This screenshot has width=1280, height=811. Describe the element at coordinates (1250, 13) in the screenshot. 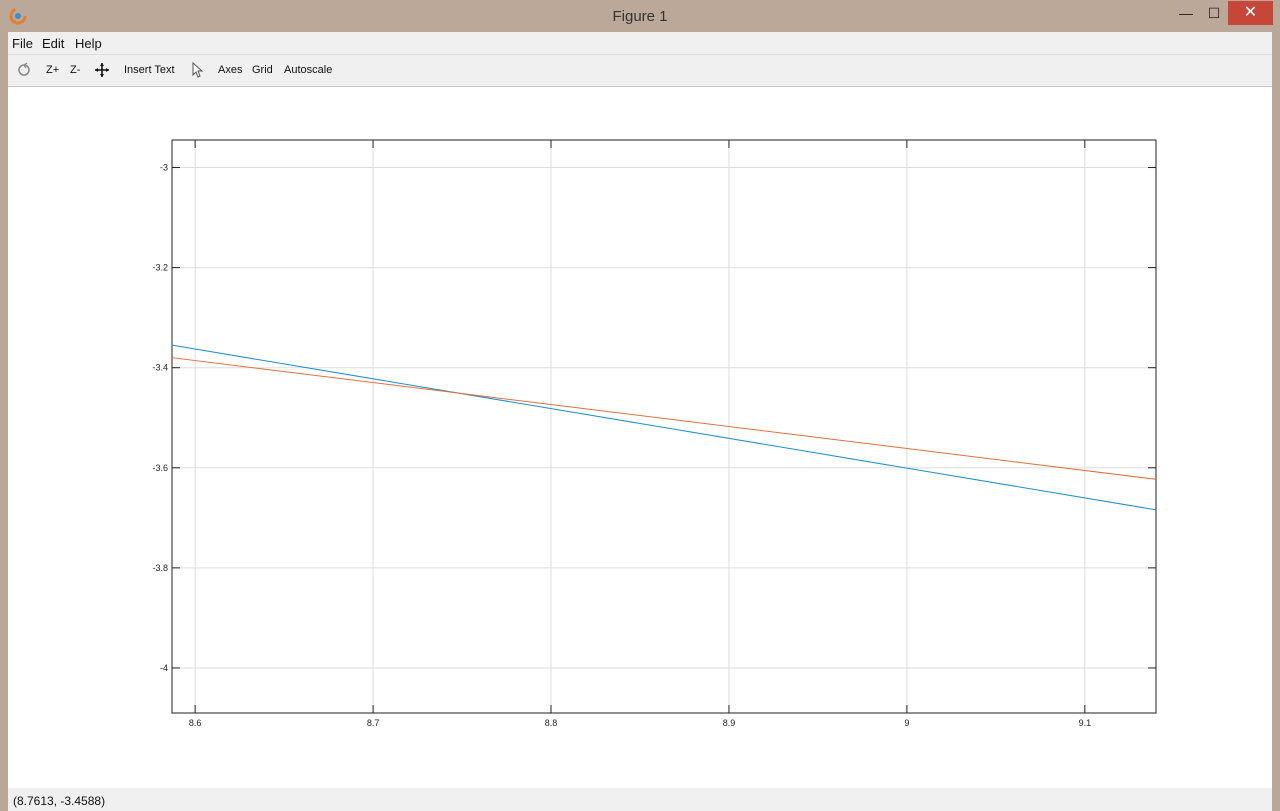

I see `close-button: ✕` at that location.